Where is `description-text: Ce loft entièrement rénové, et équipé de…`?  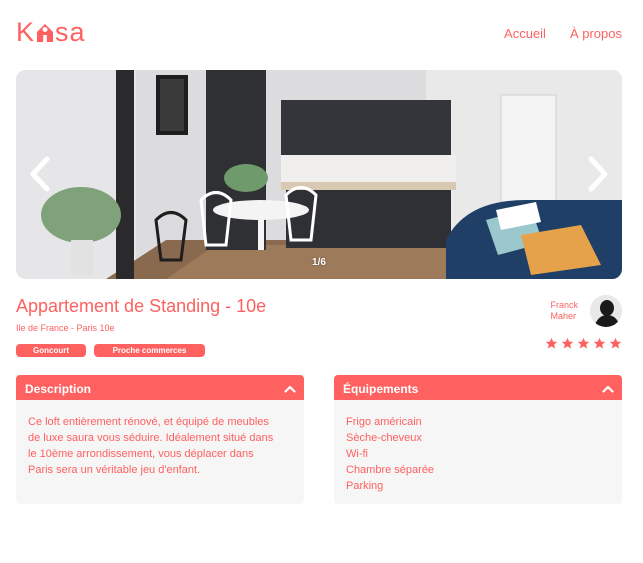 description-text: Ce loft entièrement rénové, et équipé de… is located at coordinates (151, 446).